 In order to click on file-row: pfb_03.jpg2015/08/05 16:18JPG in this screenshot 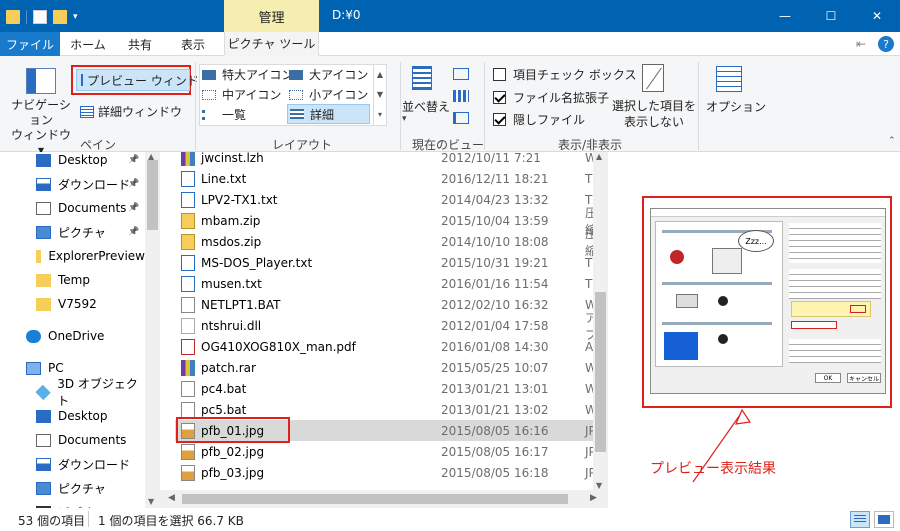, I will do `click(390, 472)`.